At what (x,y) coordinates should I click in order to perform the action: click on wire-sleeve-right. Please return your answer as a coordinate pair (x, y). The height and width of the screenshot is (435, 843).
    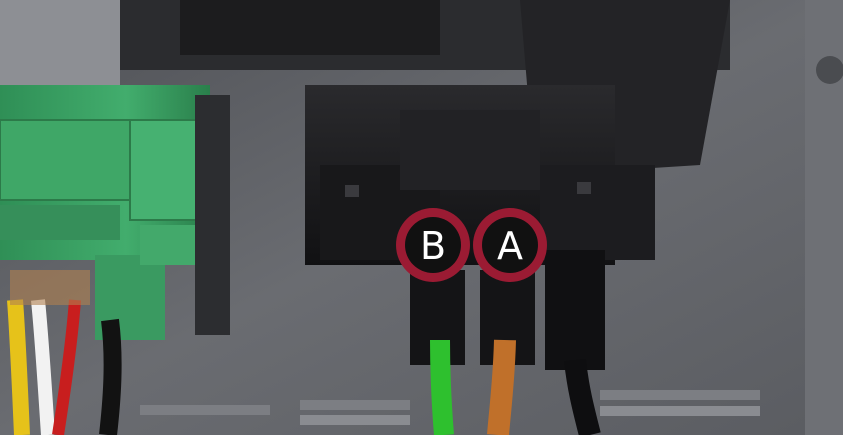
    Looking at the image, I should click on (575, 310).